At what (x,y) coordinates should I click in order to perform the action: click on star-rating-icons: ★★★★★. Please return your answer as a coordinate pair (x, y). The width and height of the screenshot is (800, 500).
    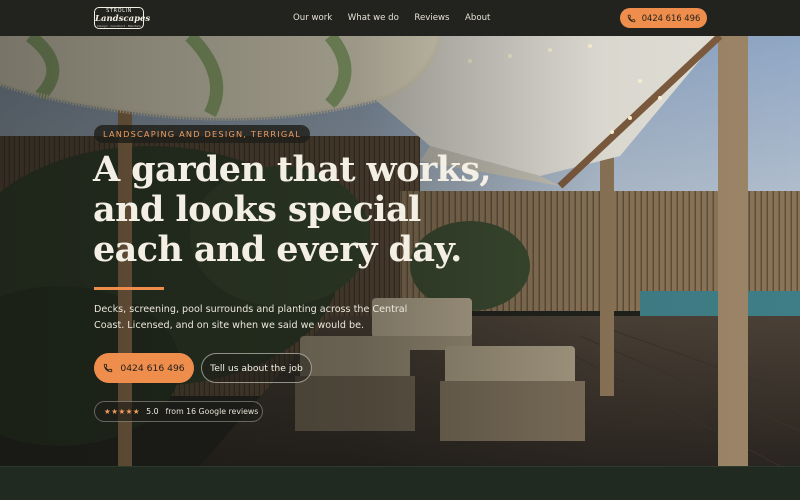
    Looking at the image, I should click on (122, 411).